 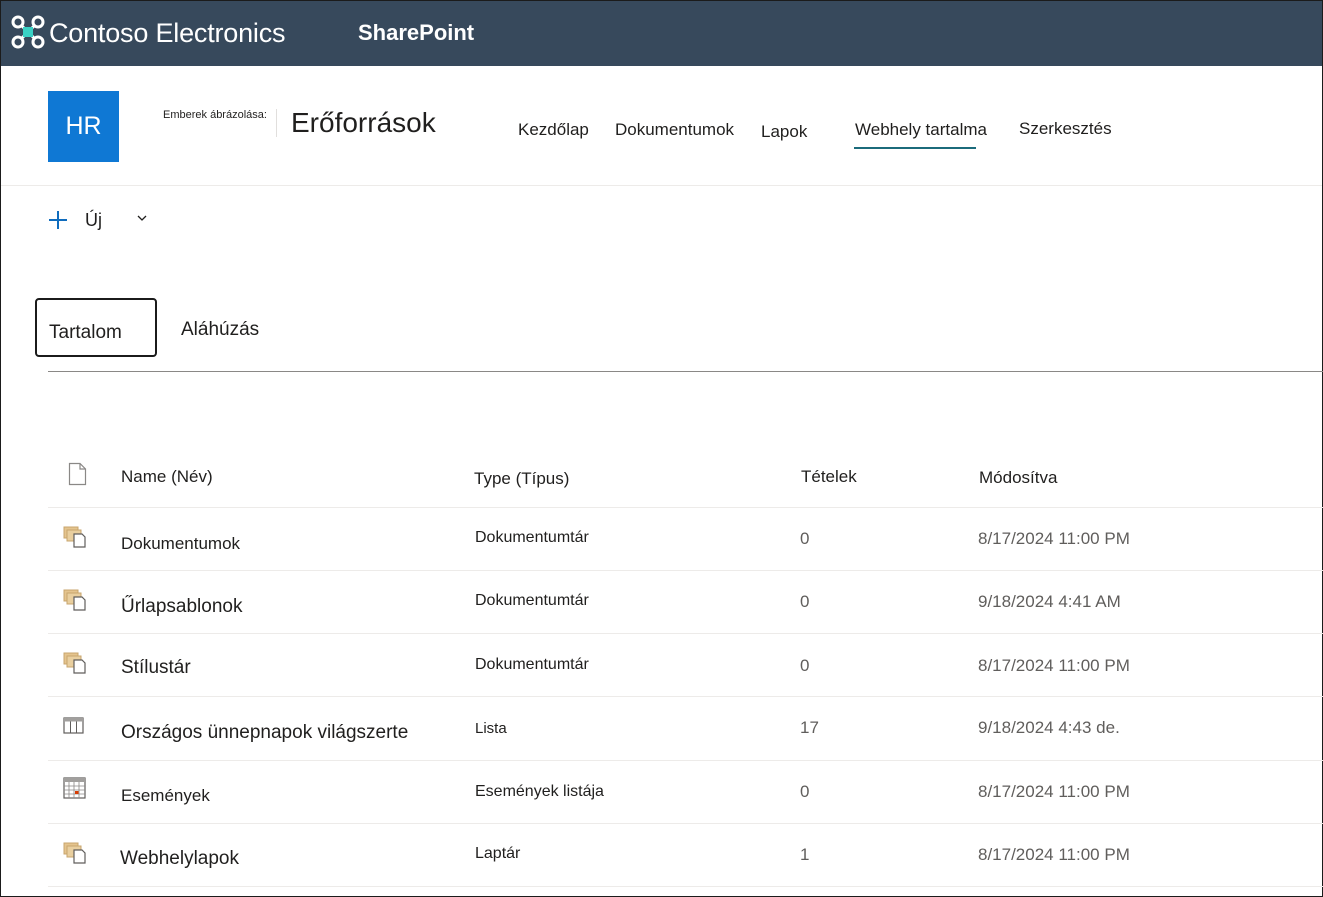 I want to click on table-row-name: Stílustár, so click(x=156, y=668).